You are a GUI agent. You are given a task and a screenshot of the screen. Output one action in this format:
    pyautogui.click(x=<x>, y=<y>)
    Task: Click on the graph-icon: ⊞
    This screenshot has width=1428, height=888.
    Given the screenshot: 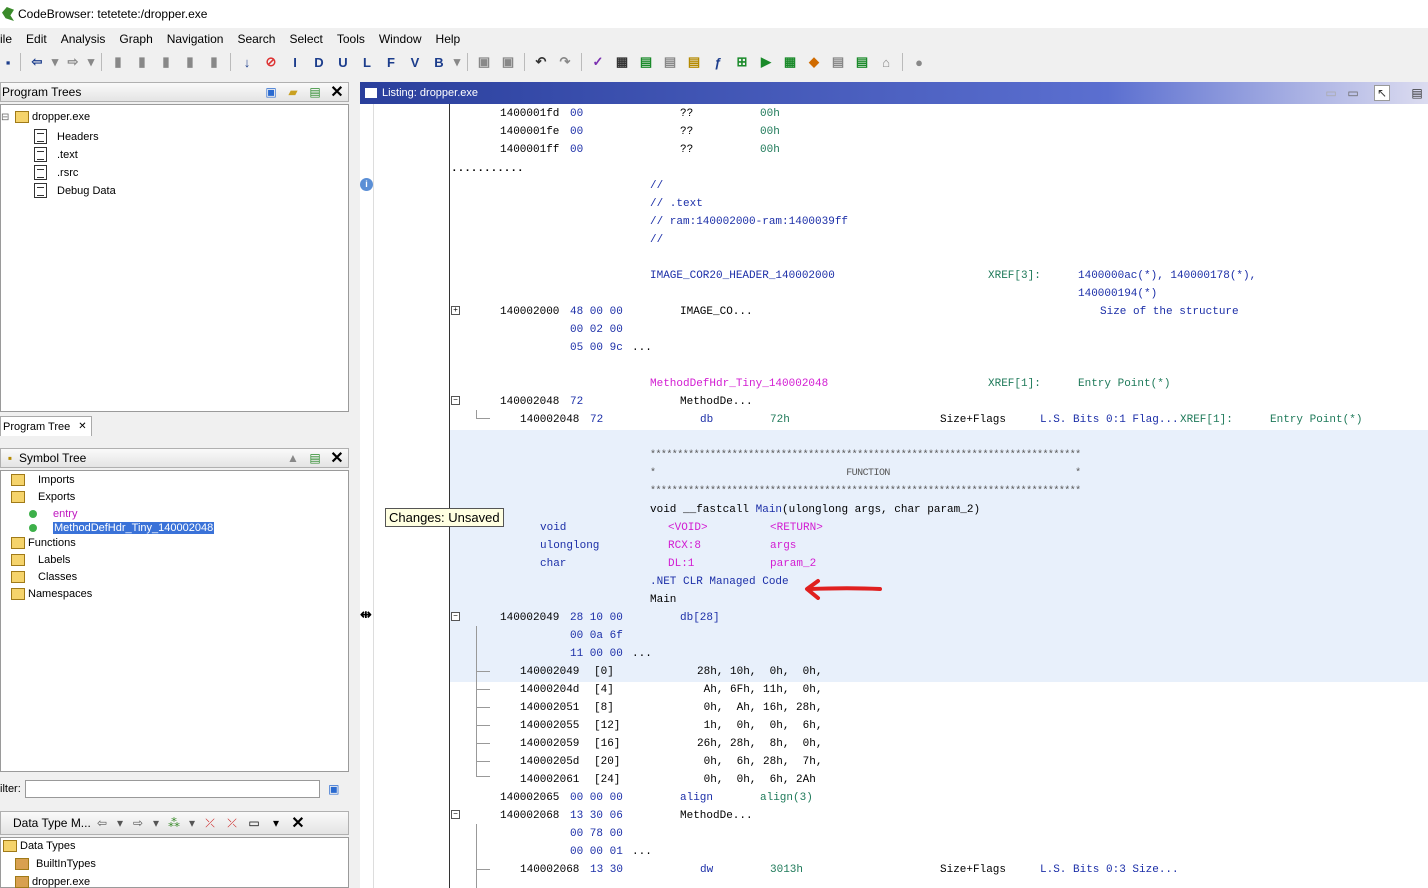 What is the action you would take?
    pyautogui.click(x=742, y=62)
    